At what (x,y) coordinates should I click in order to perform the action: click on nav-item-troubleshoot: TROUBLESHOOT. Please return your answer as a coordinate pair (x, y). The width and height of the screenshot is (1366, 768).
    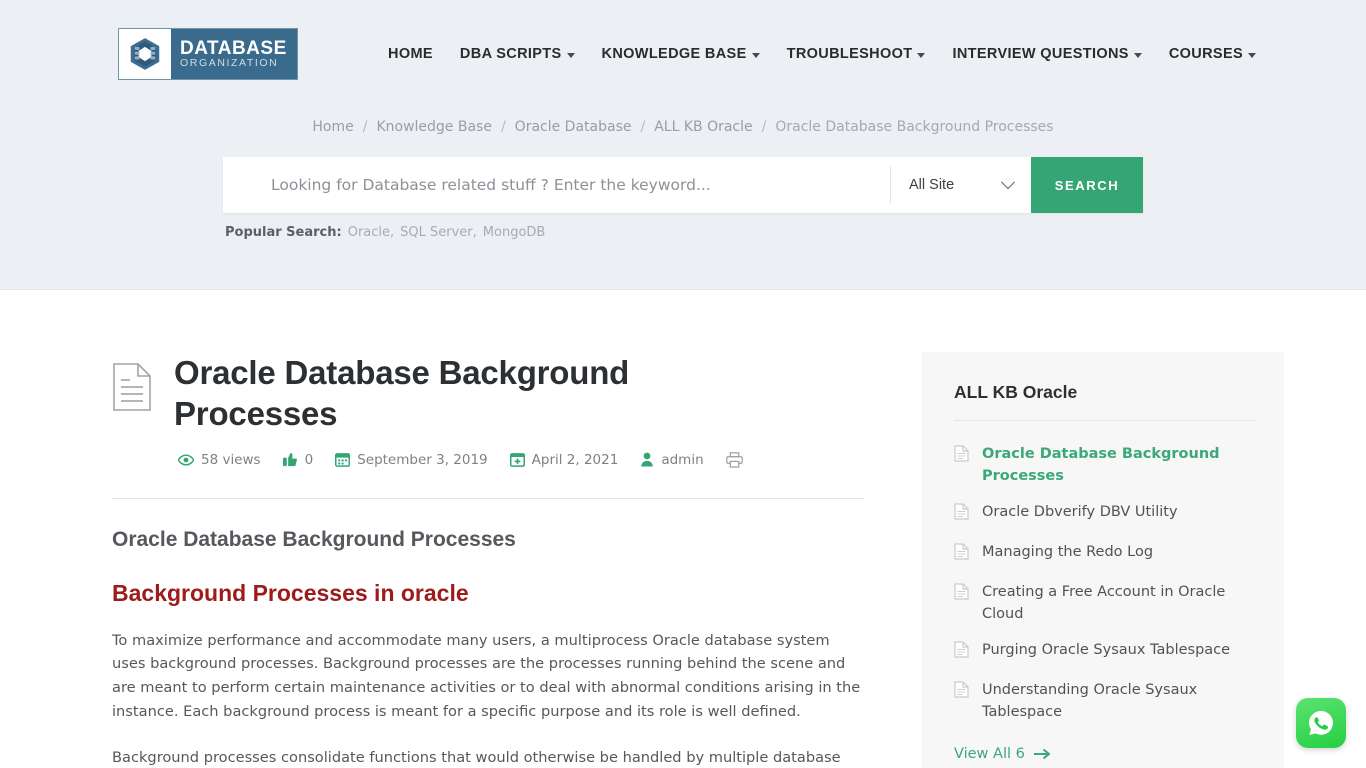
    Looking at the image, I should click on (856, 54).